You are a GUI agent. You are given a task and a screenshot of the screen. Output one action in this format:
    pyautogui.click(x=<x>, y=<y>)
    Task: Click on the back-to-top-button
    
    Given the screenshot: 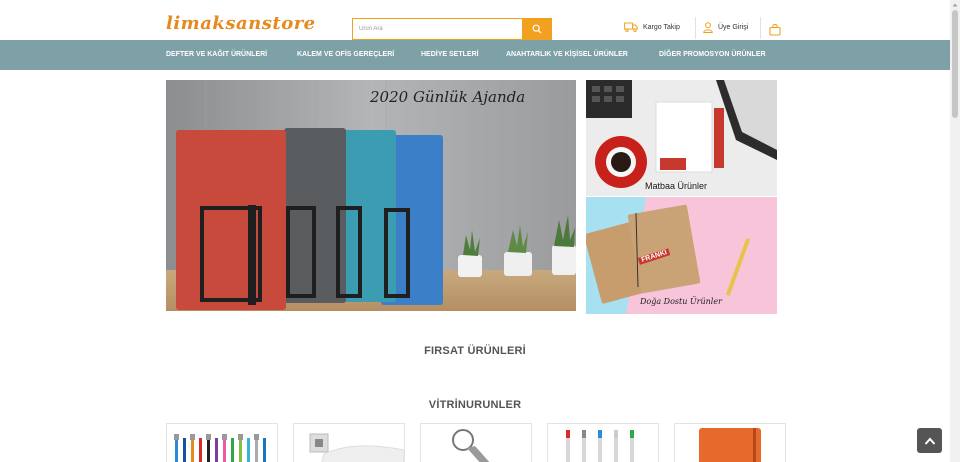 What is the action you would take?
    pyautogui.click(x=929, y=440)
    